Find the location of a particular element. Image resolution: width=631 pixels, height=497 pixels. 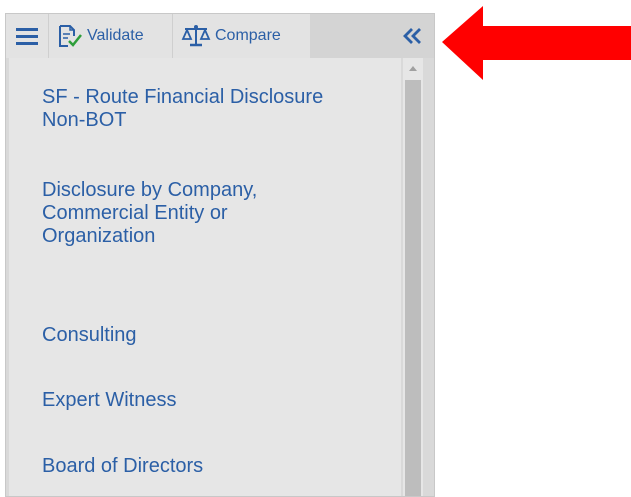

nav-item-board-of-directors: Board of Directors is located at coordinates (192, 466).